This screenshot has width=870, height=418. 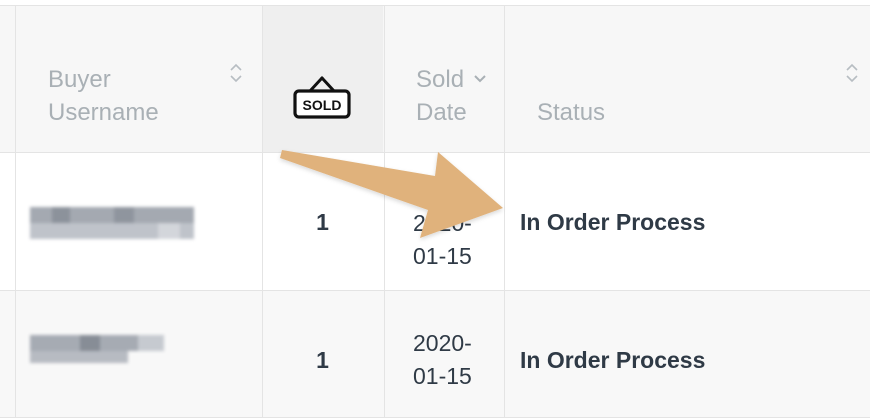 What do you see at coordinates (322, 105) in the screenshot?
I see `sold-sign-label: SOLD` at bounding box center [322, 105].